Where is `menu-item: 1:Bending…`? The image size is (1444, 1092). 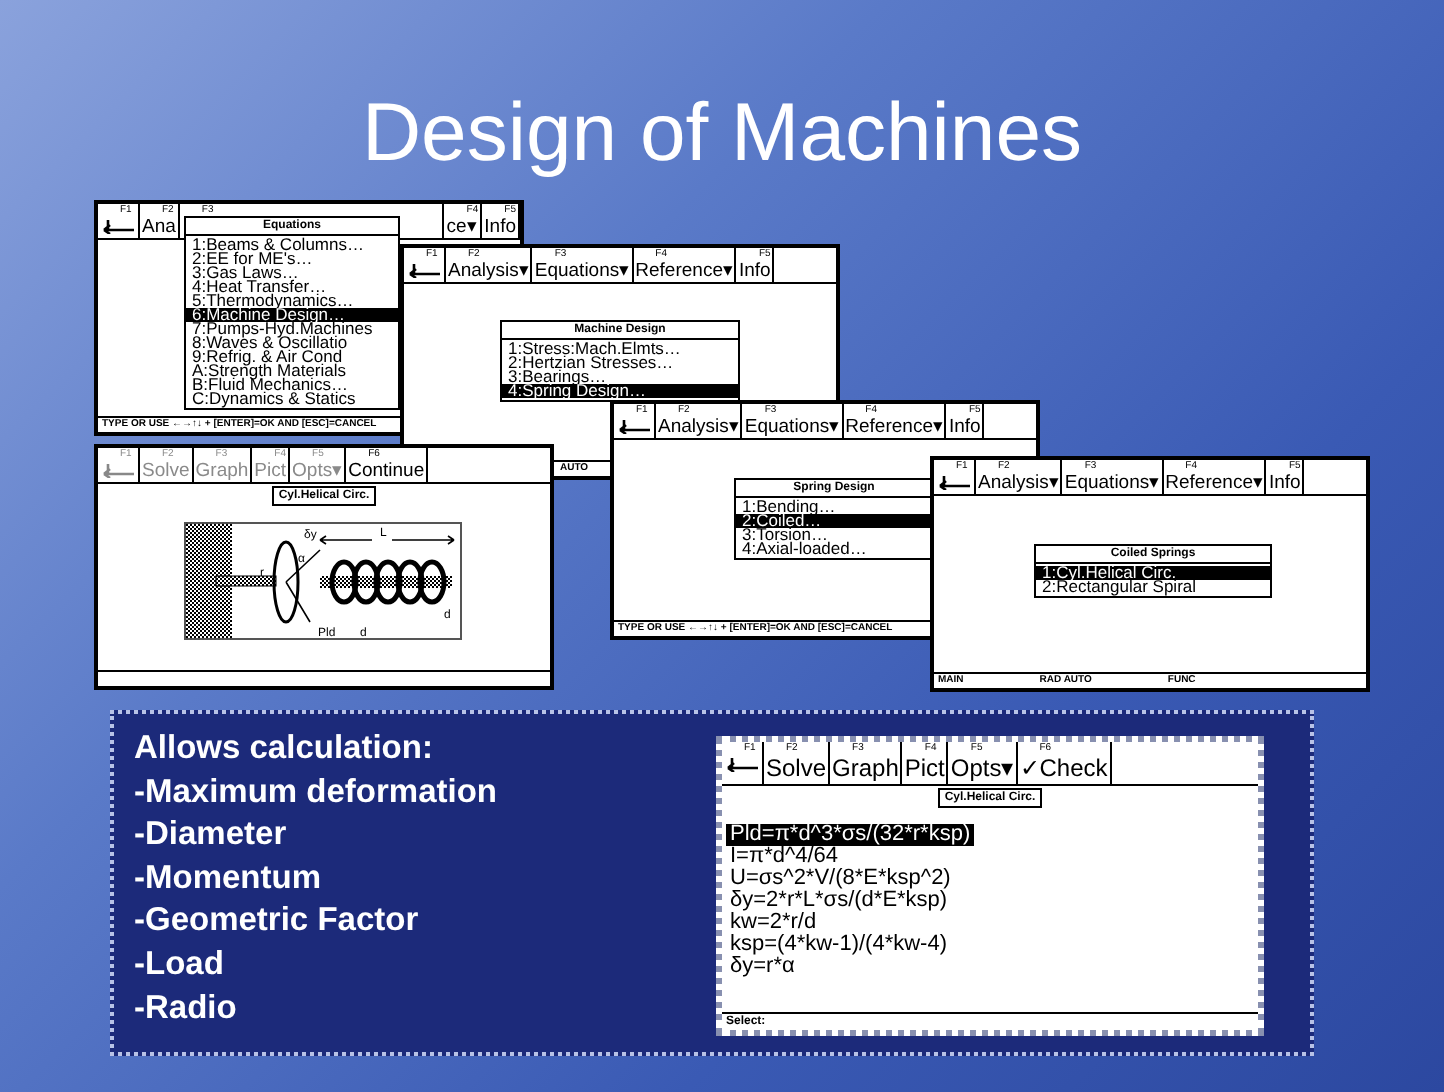 menu-item: 1:Bending… is located at coordinates (834, 507).